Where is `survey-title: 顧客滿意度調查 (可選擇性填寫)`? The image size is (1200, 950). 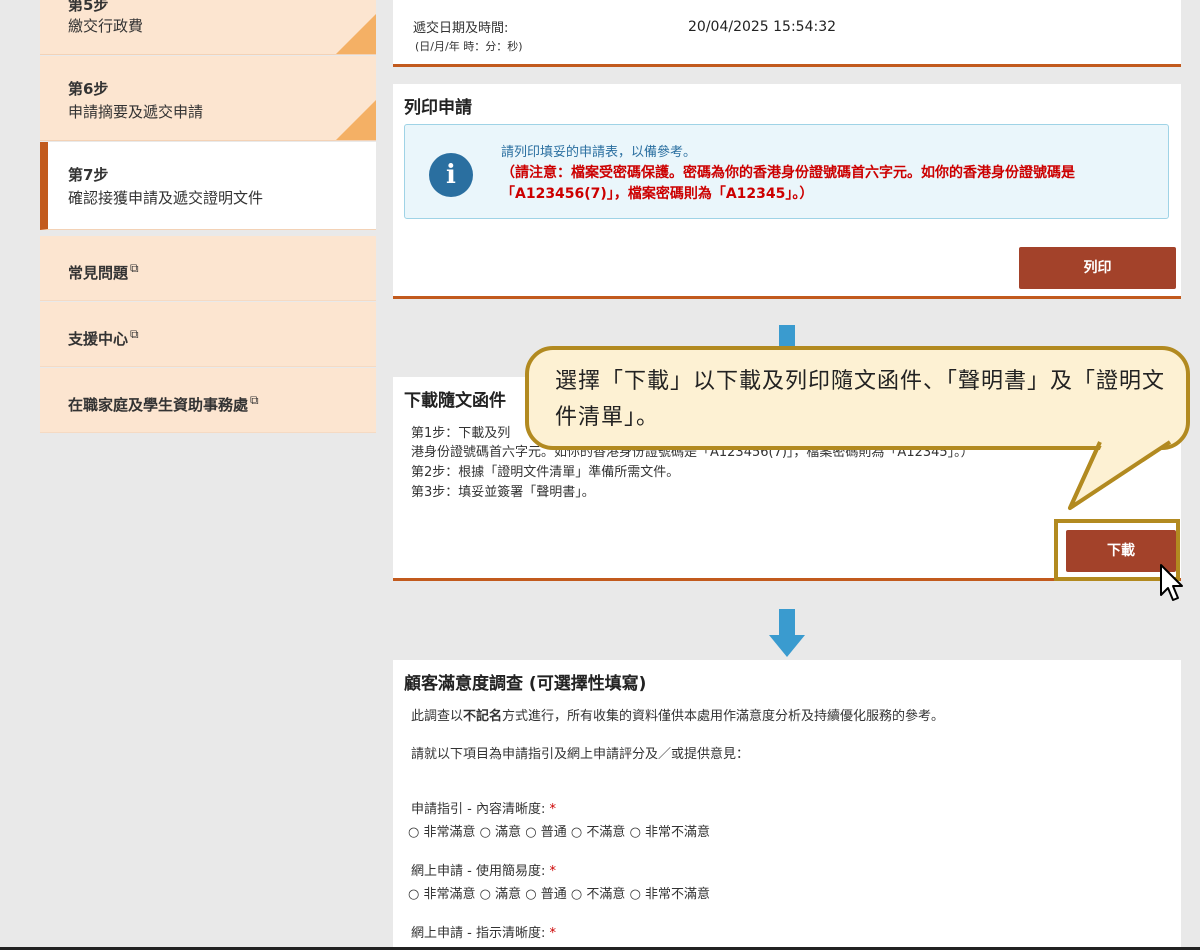 survey-title: 顧客滿意度調查 (可選擇性填寫) is located at coordinates (525, 684).